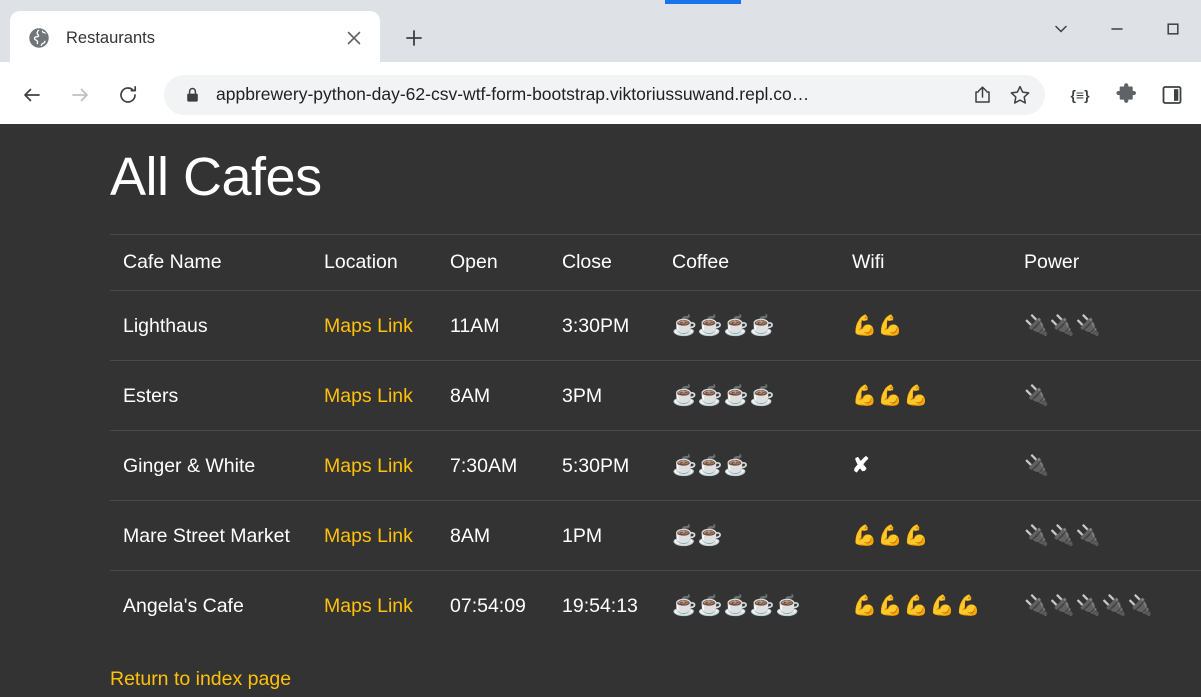 The width and height of the screenshot is (1201, 697). I want to click on window-controls, so click(1117, 29).